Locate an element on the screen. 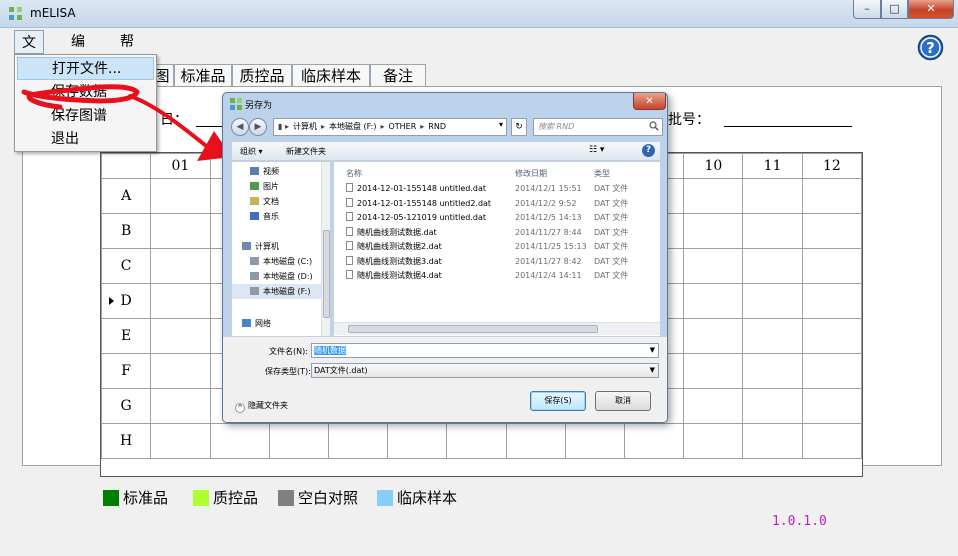  batch-field is located at coordinates (788, 126).